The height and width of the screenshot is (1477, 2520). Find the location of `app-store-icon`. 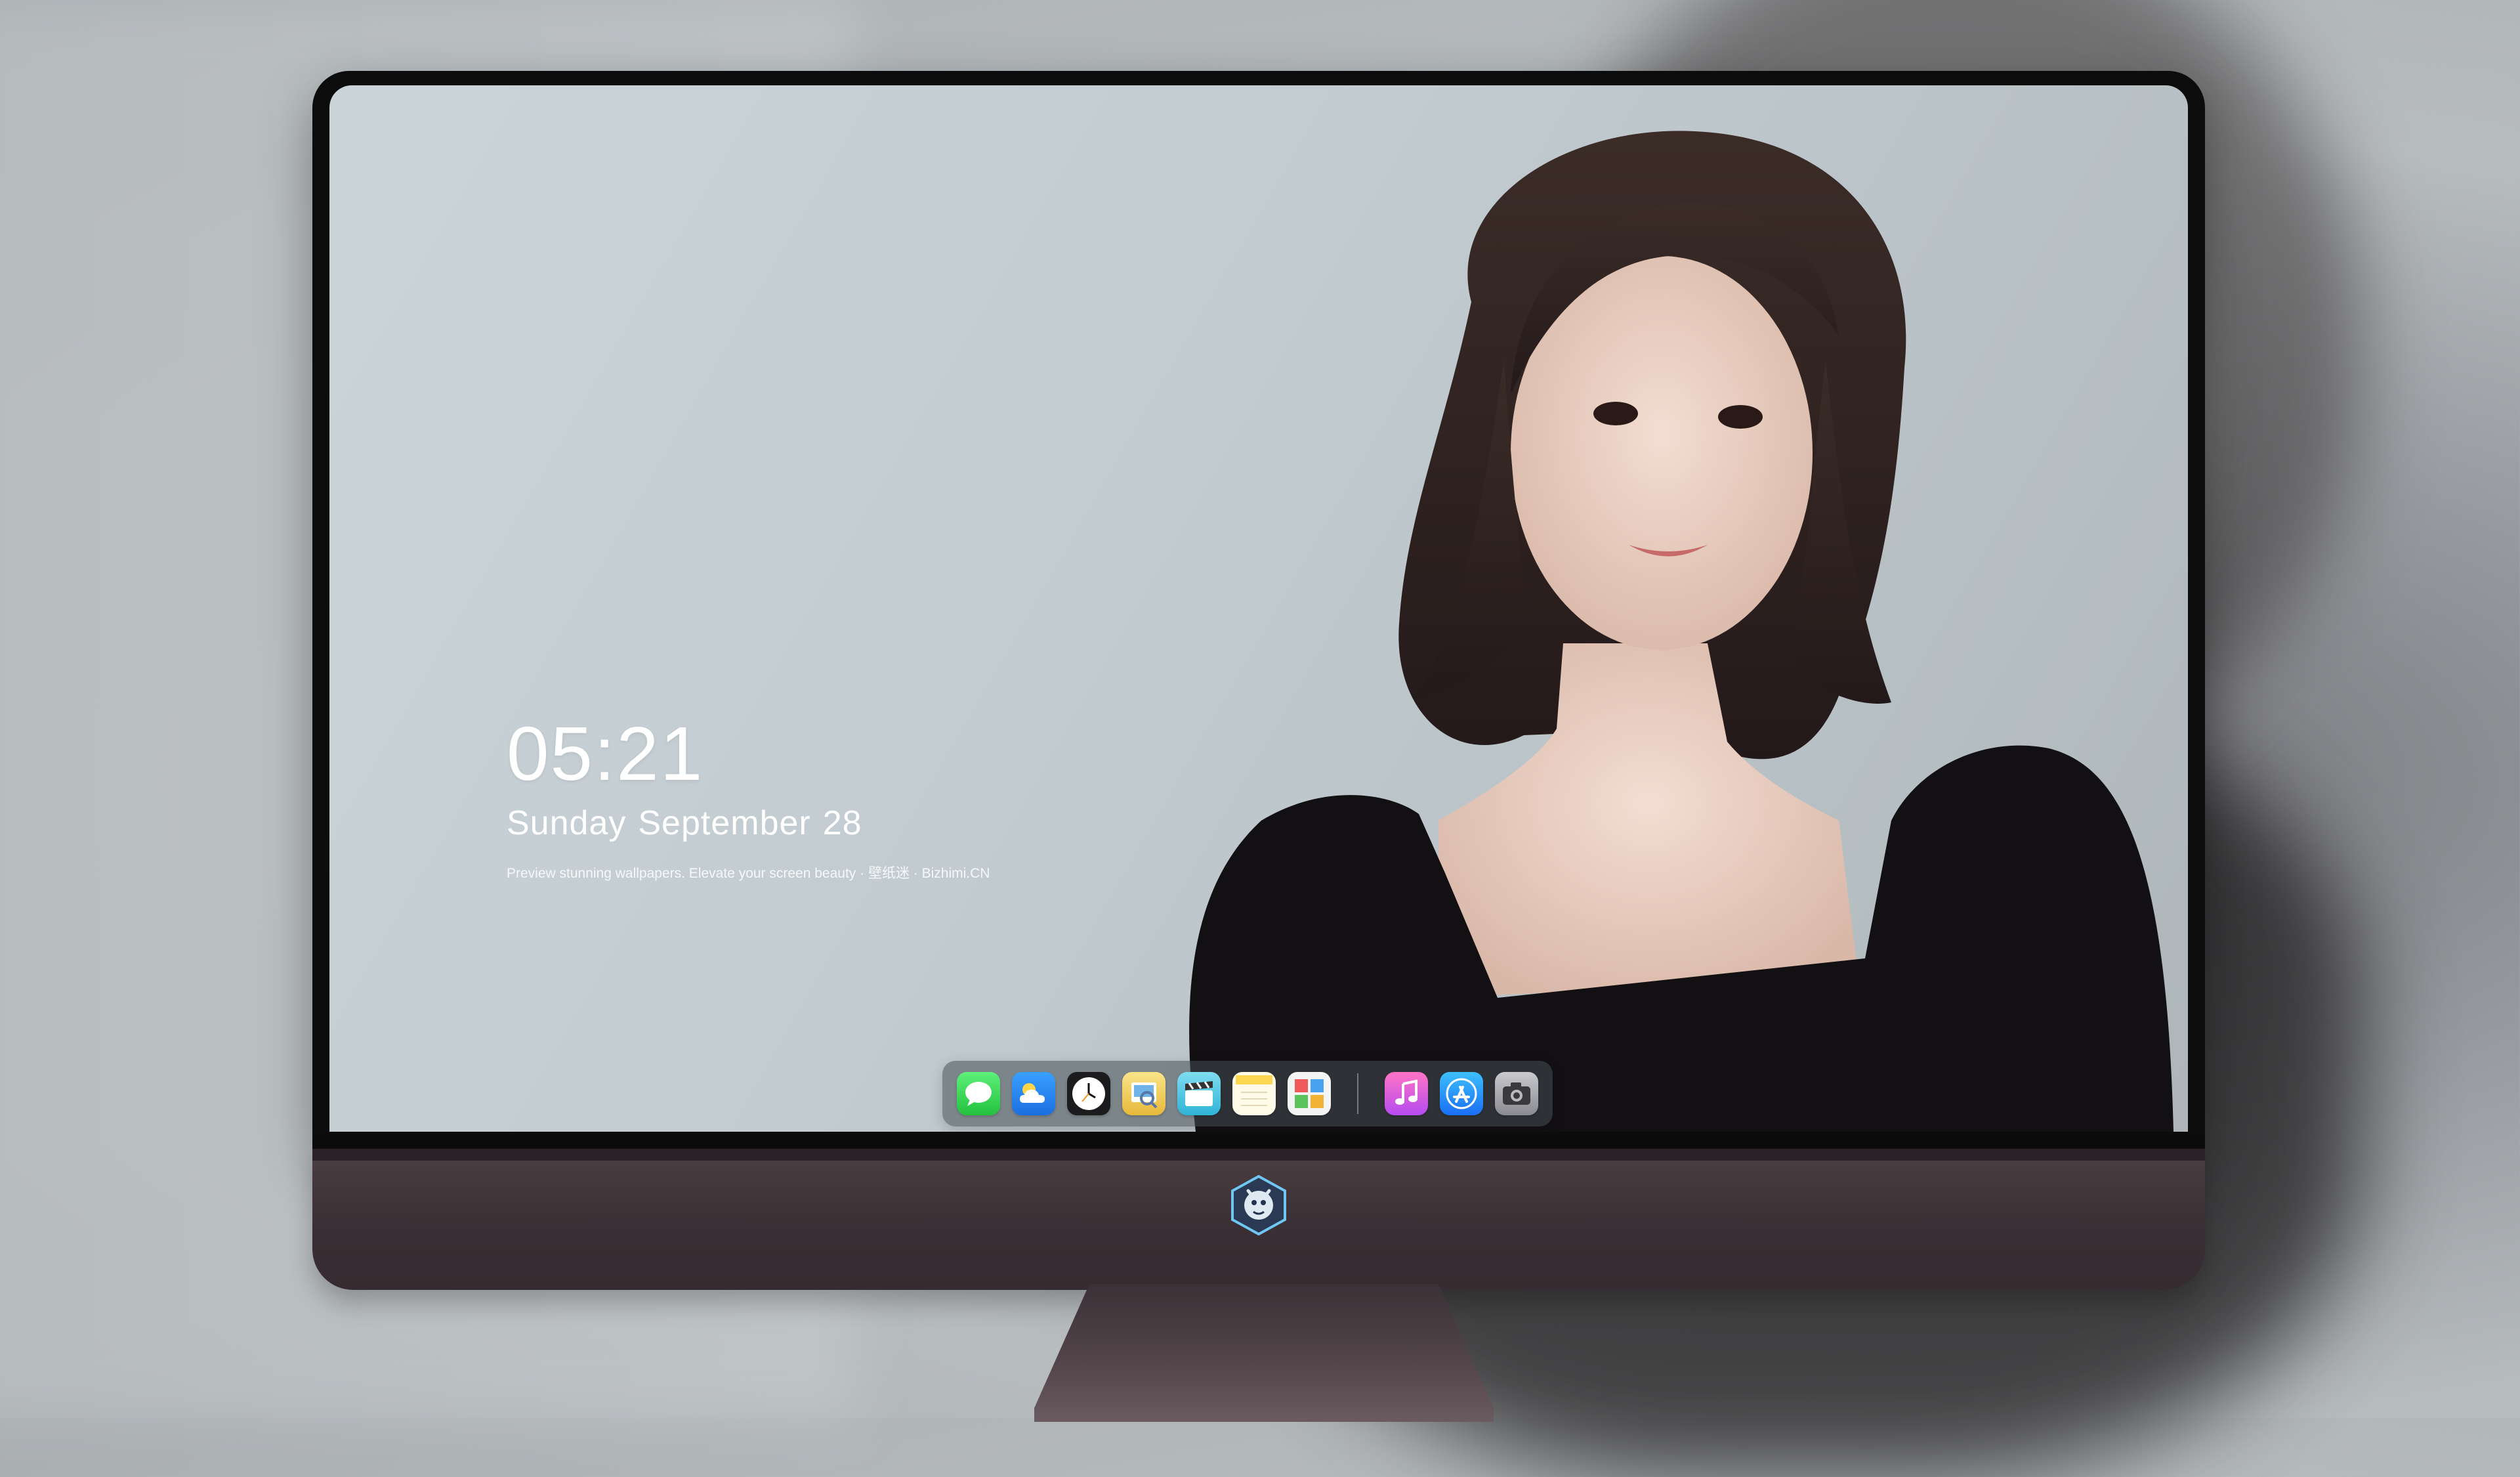

app-store-icon is located at coordinates (1461, 1093).